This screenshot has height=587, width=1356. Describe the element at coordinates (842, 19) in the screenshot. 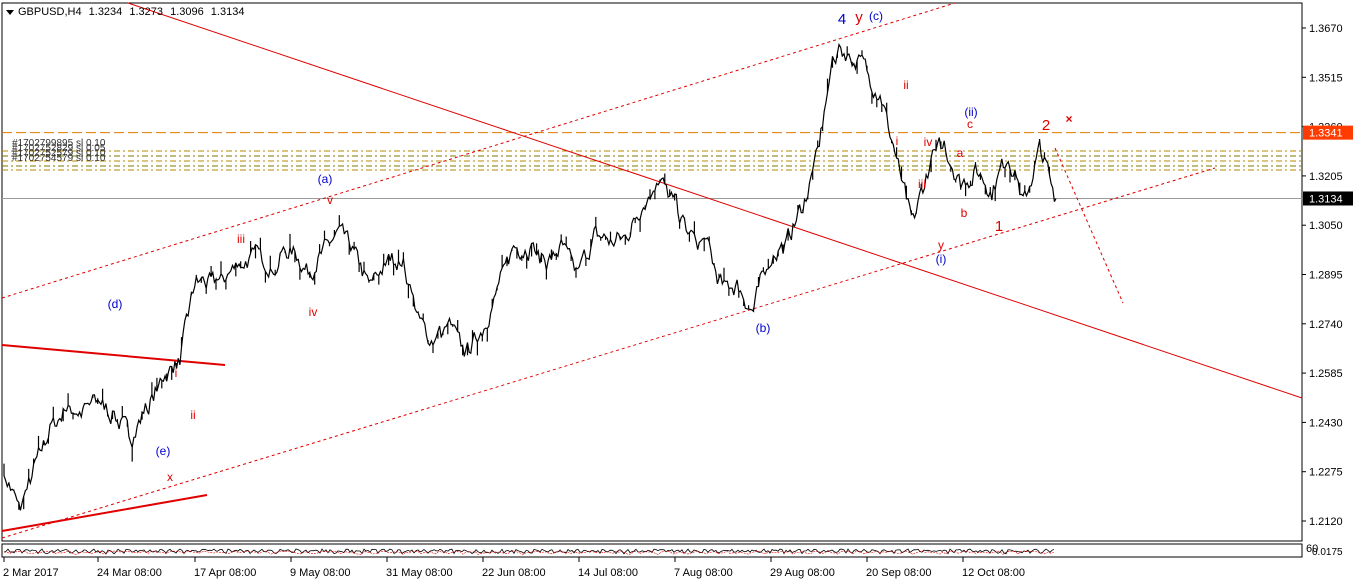

I see `wave-label: 4` at that location.